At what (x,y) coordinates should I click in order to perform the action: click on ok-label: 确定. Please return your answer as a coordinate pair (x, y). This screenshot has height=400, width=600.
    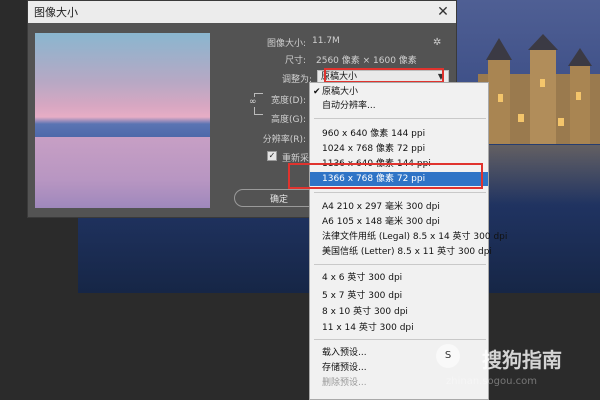
    Looking at the image, I should click on (278, 199).